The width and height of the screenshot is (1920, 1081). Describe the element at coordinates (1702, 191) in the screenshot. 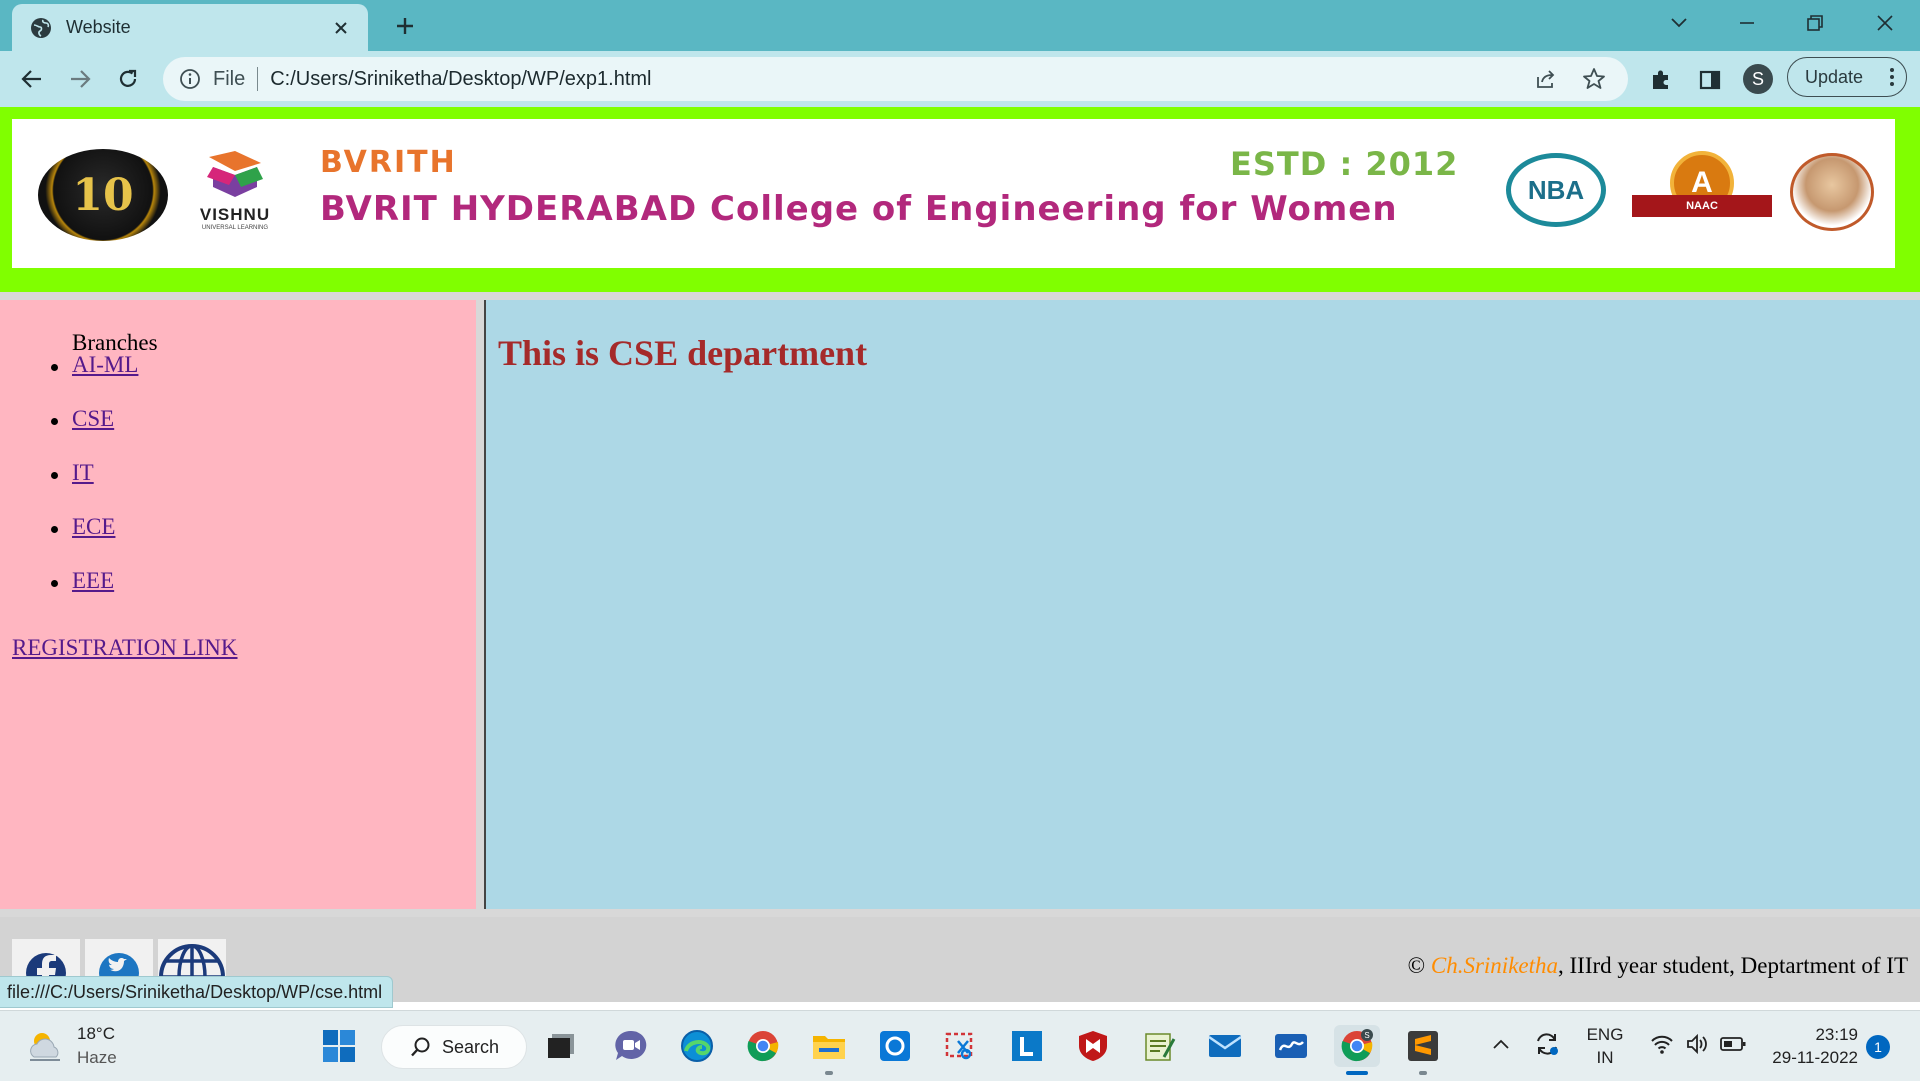

I see `naac-logo: A NAAC` at that location.